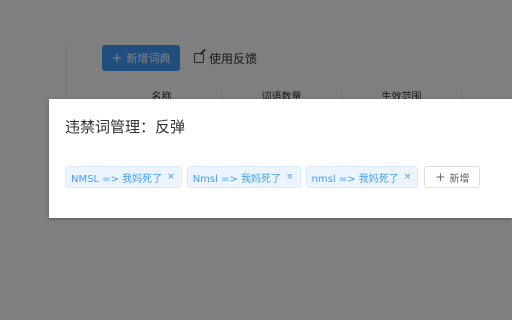  I want to click on word-tag: NMSL => 我妈死了 ×, so click(123, 177).